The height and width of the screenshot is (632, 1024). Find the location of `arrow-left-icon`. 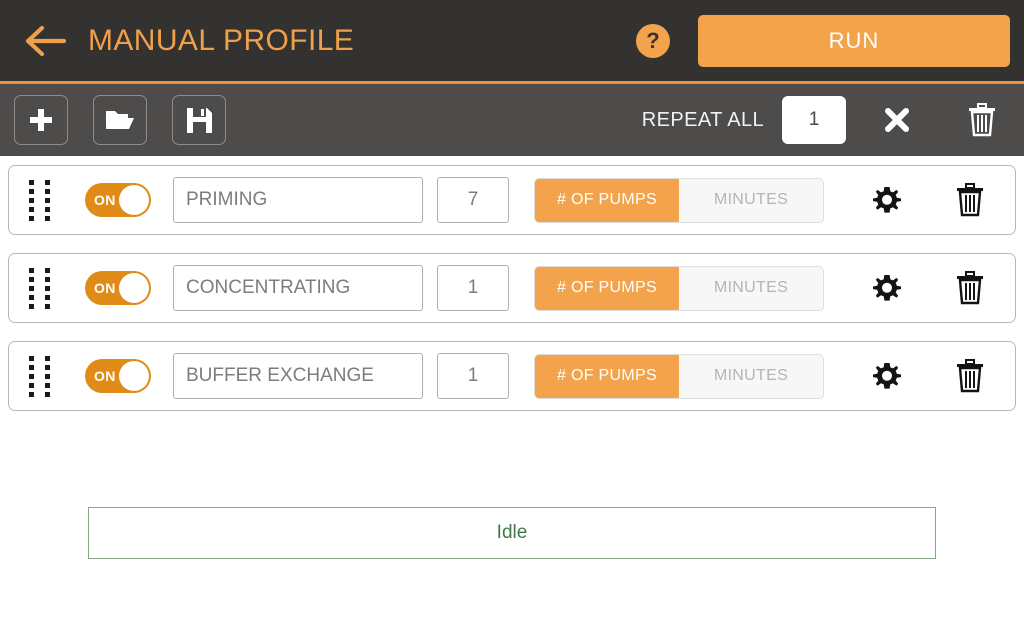

arrow-left-icon is located at coordinates (45, 40).